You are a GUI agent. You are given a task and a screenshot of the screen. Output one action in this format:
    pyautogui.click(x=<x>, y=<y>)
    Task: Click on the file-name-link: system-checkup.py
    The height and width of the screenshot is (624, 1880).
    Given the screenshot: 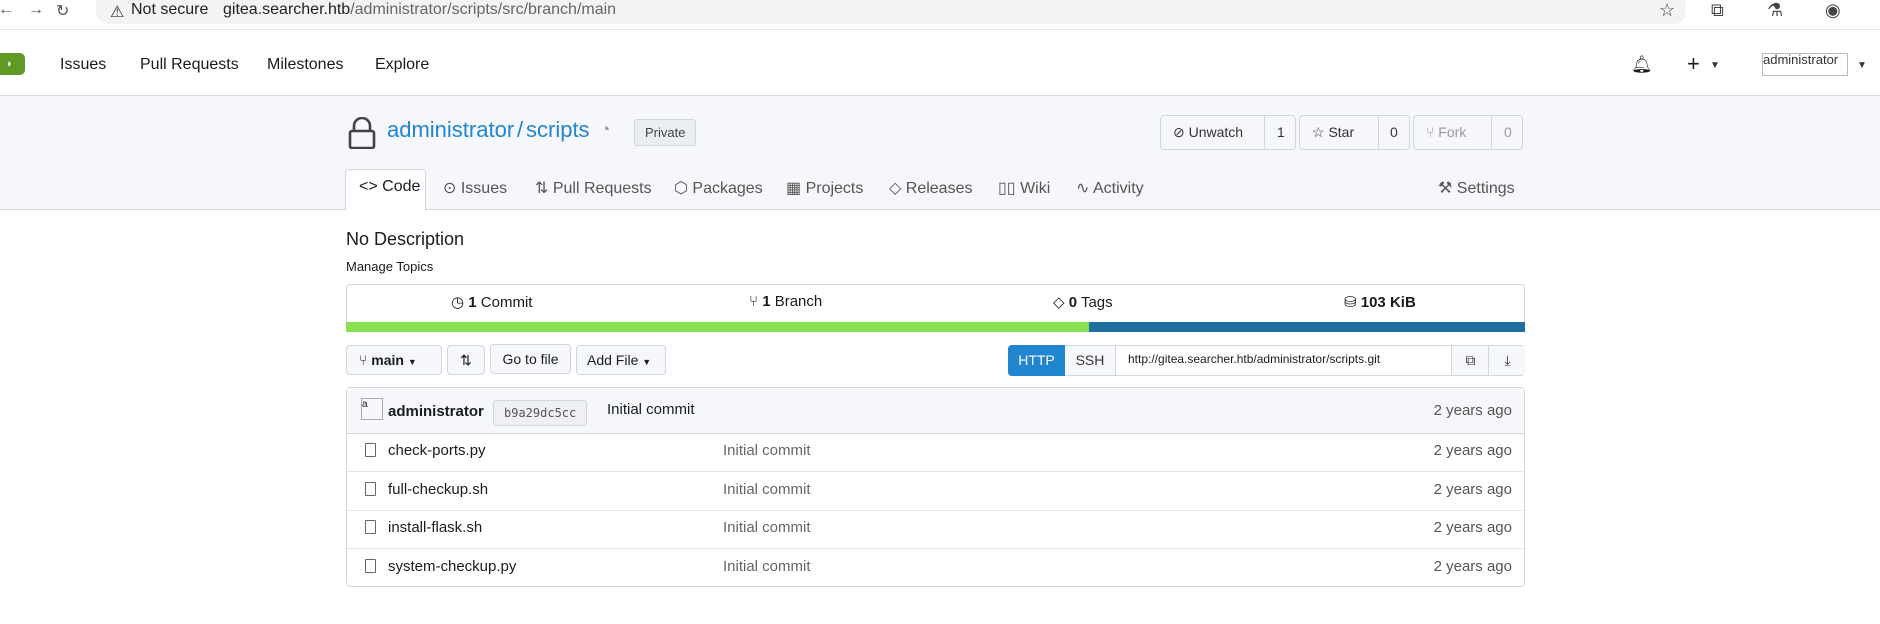 What is the action you would take?
    pyautogui.click(x=452, y=566)
    